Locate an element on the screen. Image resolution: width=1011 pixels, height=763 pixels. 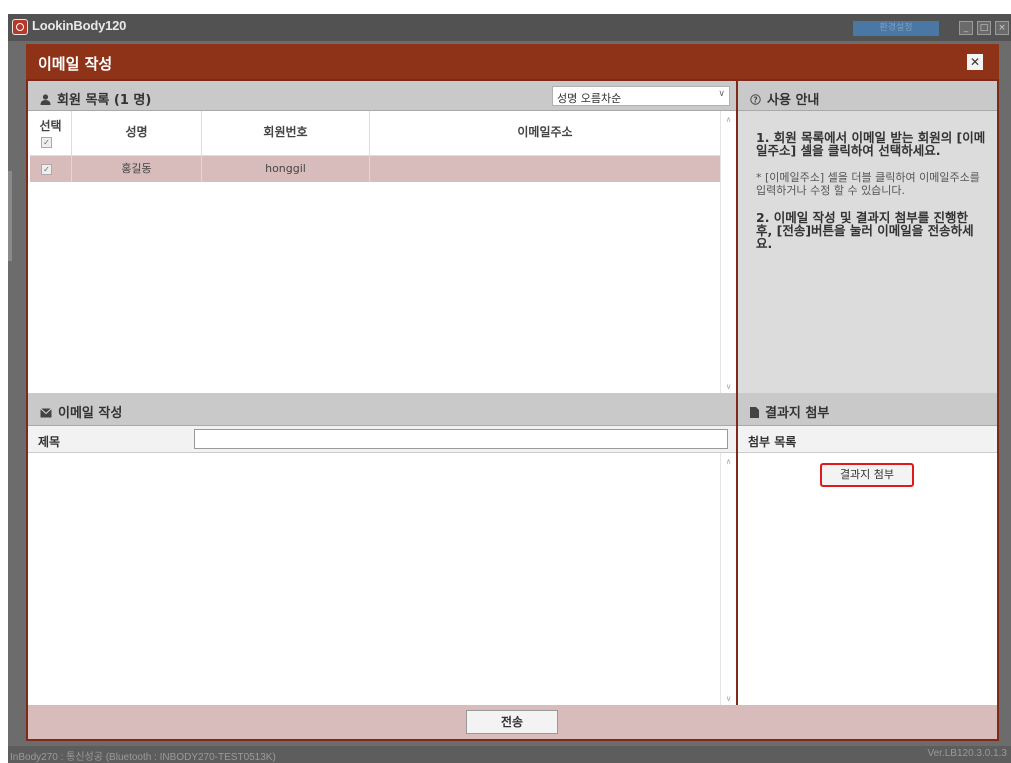
app-title: LookinBody120 is located at coordinates (79, 25).